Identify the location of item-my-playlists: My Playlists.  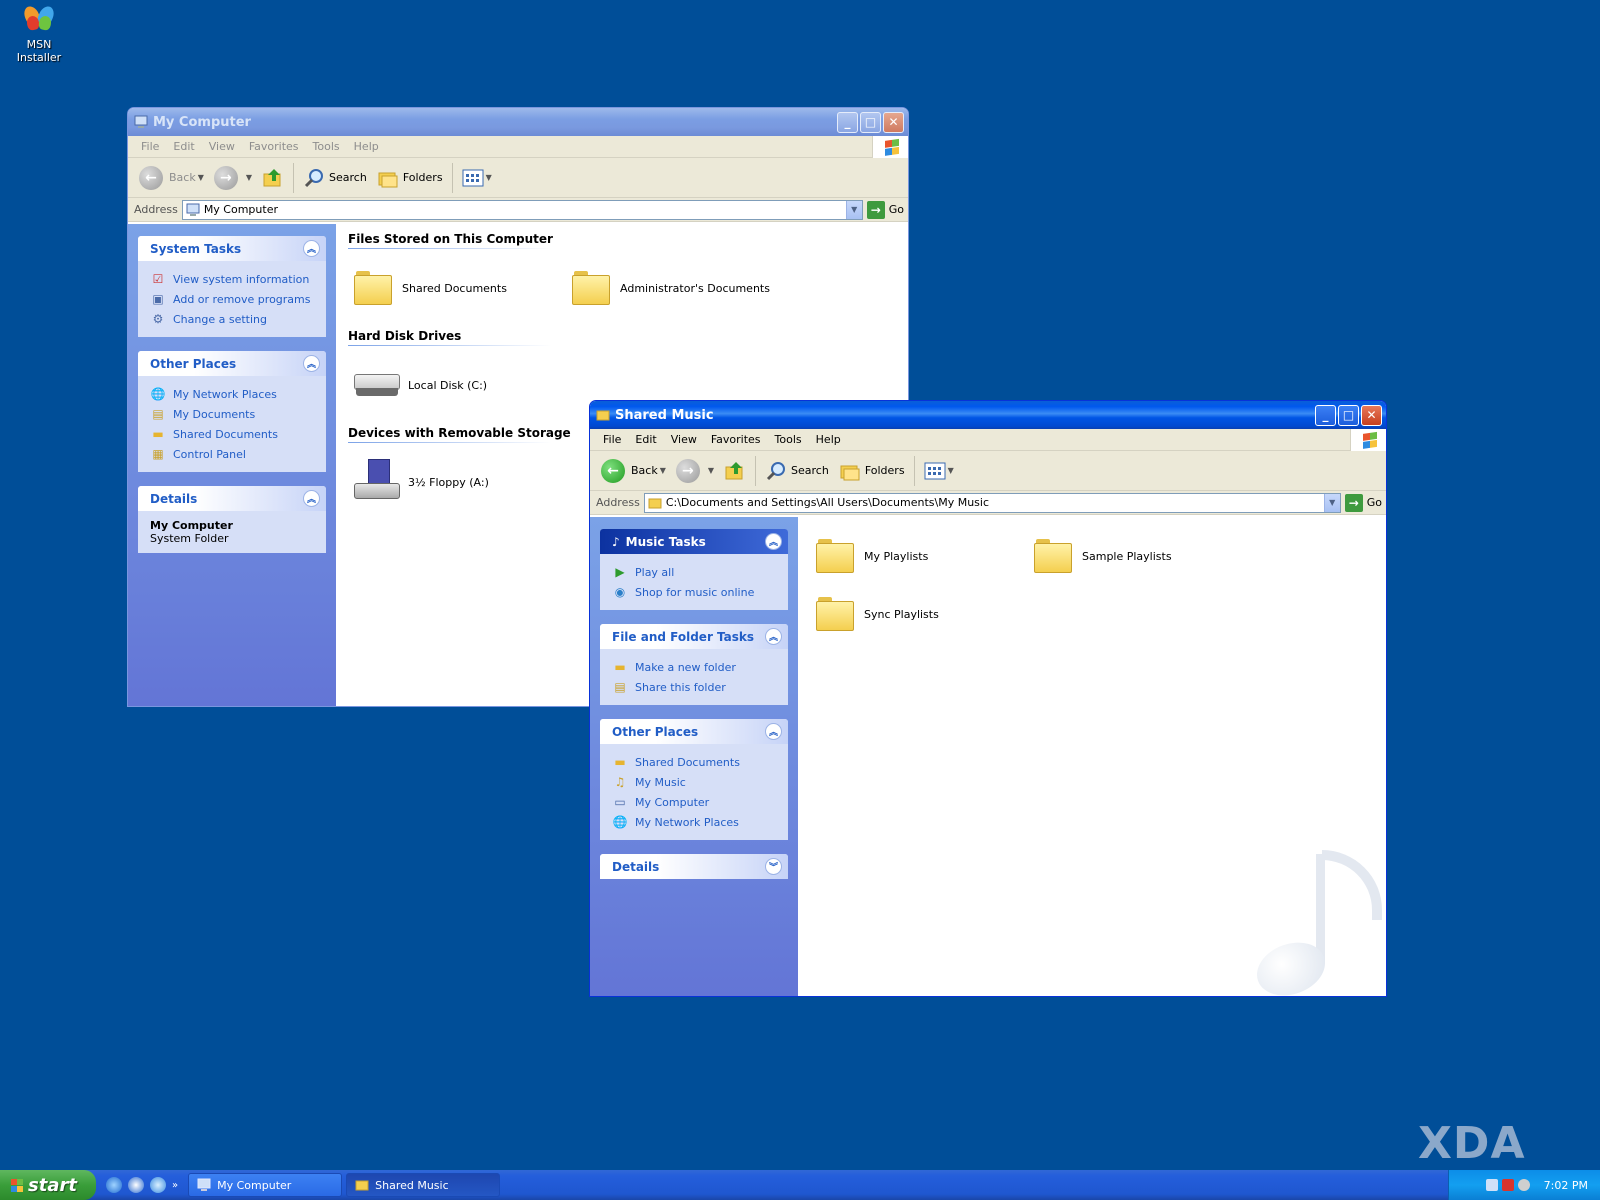
(925, 556).